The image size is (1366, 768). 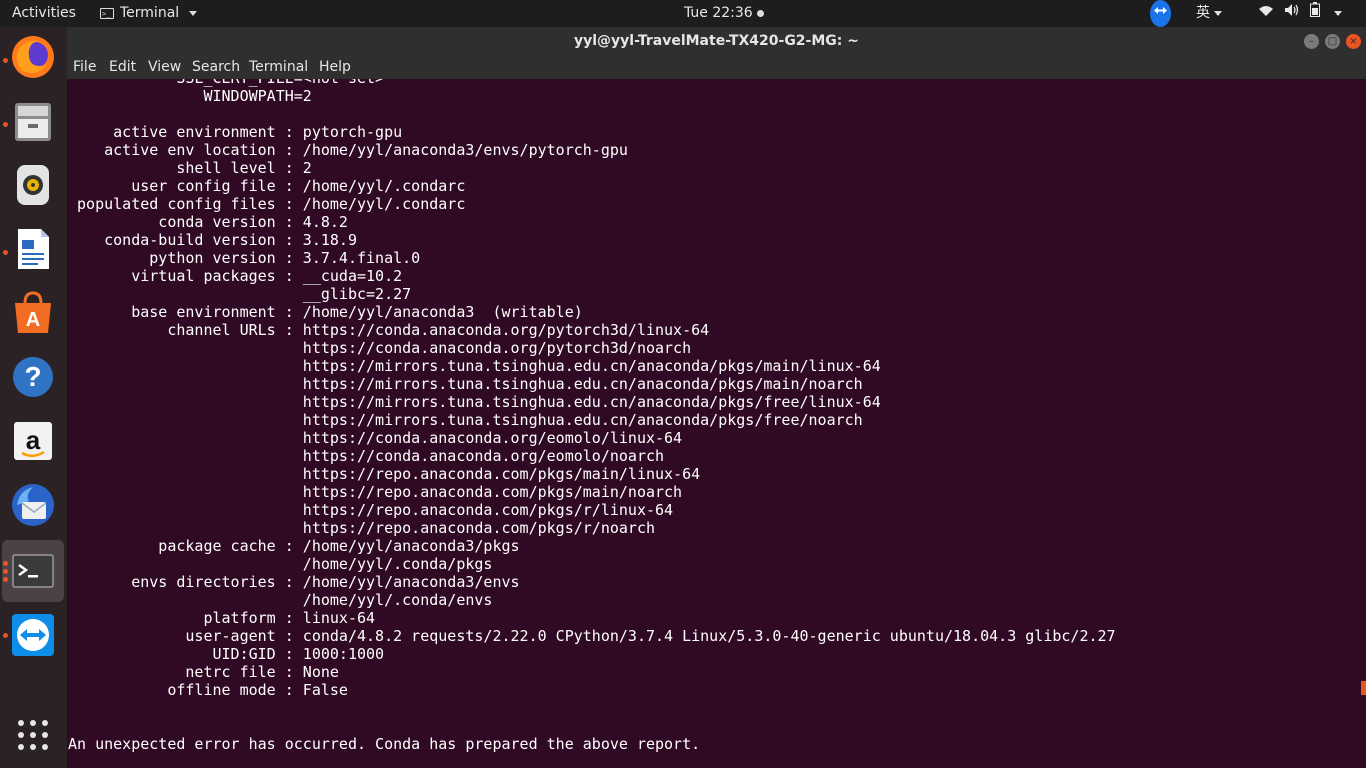 What do you see at coordinates (33, 57) in the screenshot?
I see `firefox-icon` at bounding box center [33, 57].